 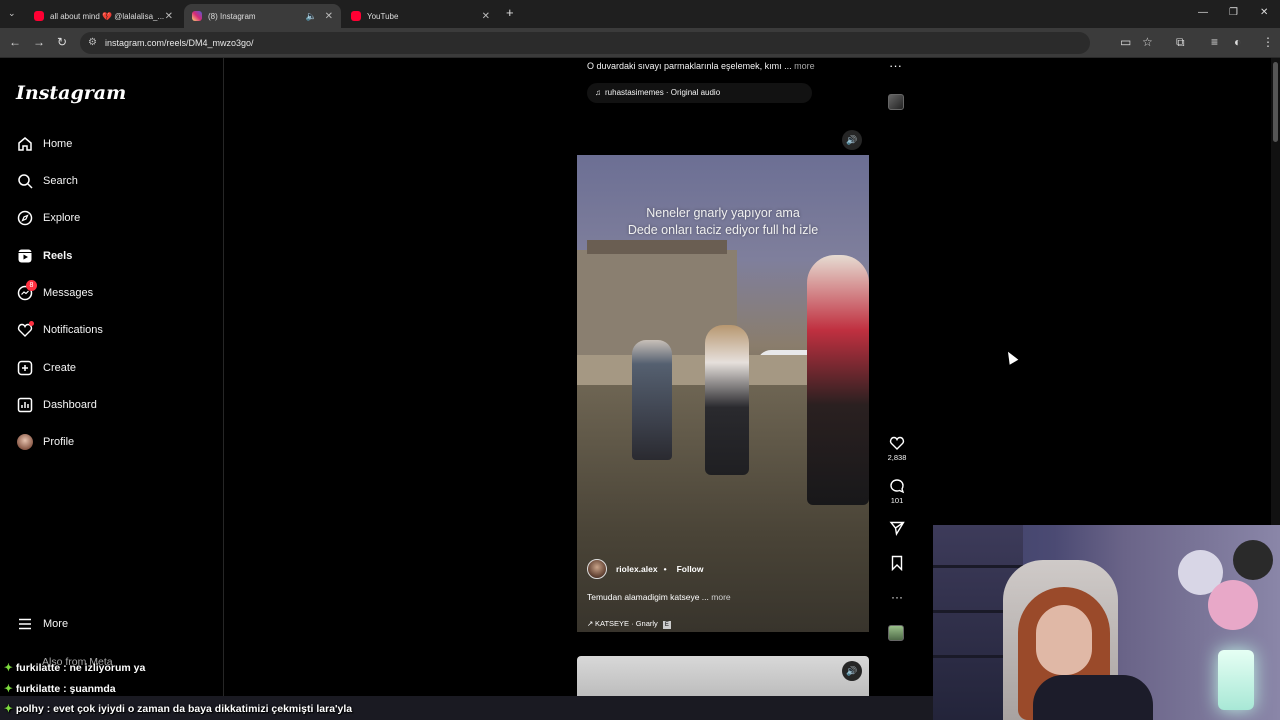 I want to click on sidebar-item-profile: Profile, so click(x=45, y=442).